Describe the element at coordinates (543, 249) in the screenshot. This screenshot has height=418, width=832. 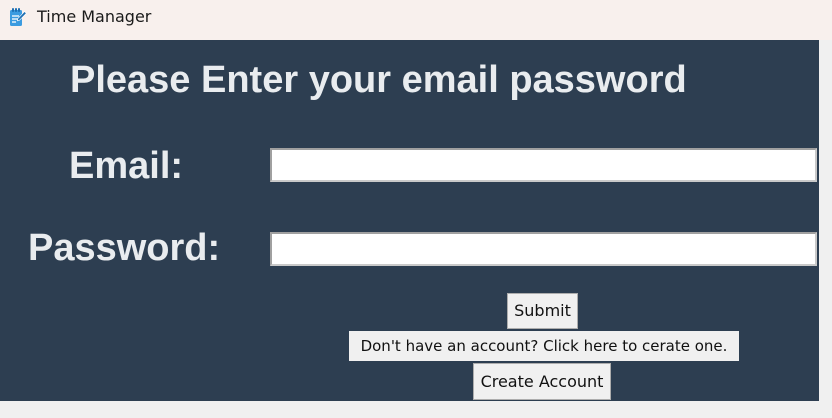
I see `password-input` at that location.